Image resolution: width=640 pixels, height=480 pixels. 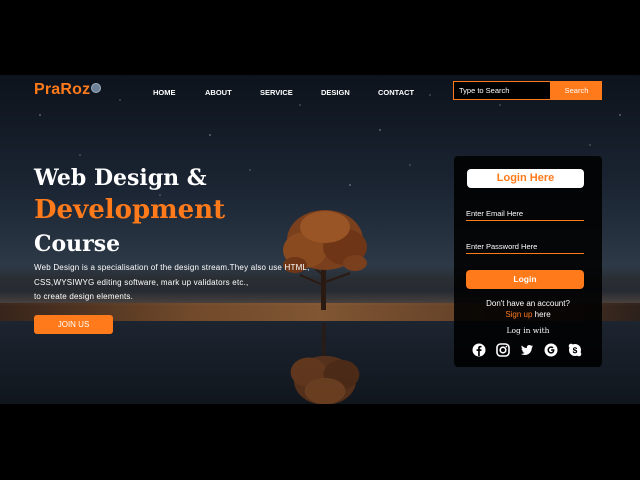 What do you see at coordinates (528, 330) in the screenshot?
I see `login-with-label: Log in with` at bounding box center [528, 330].